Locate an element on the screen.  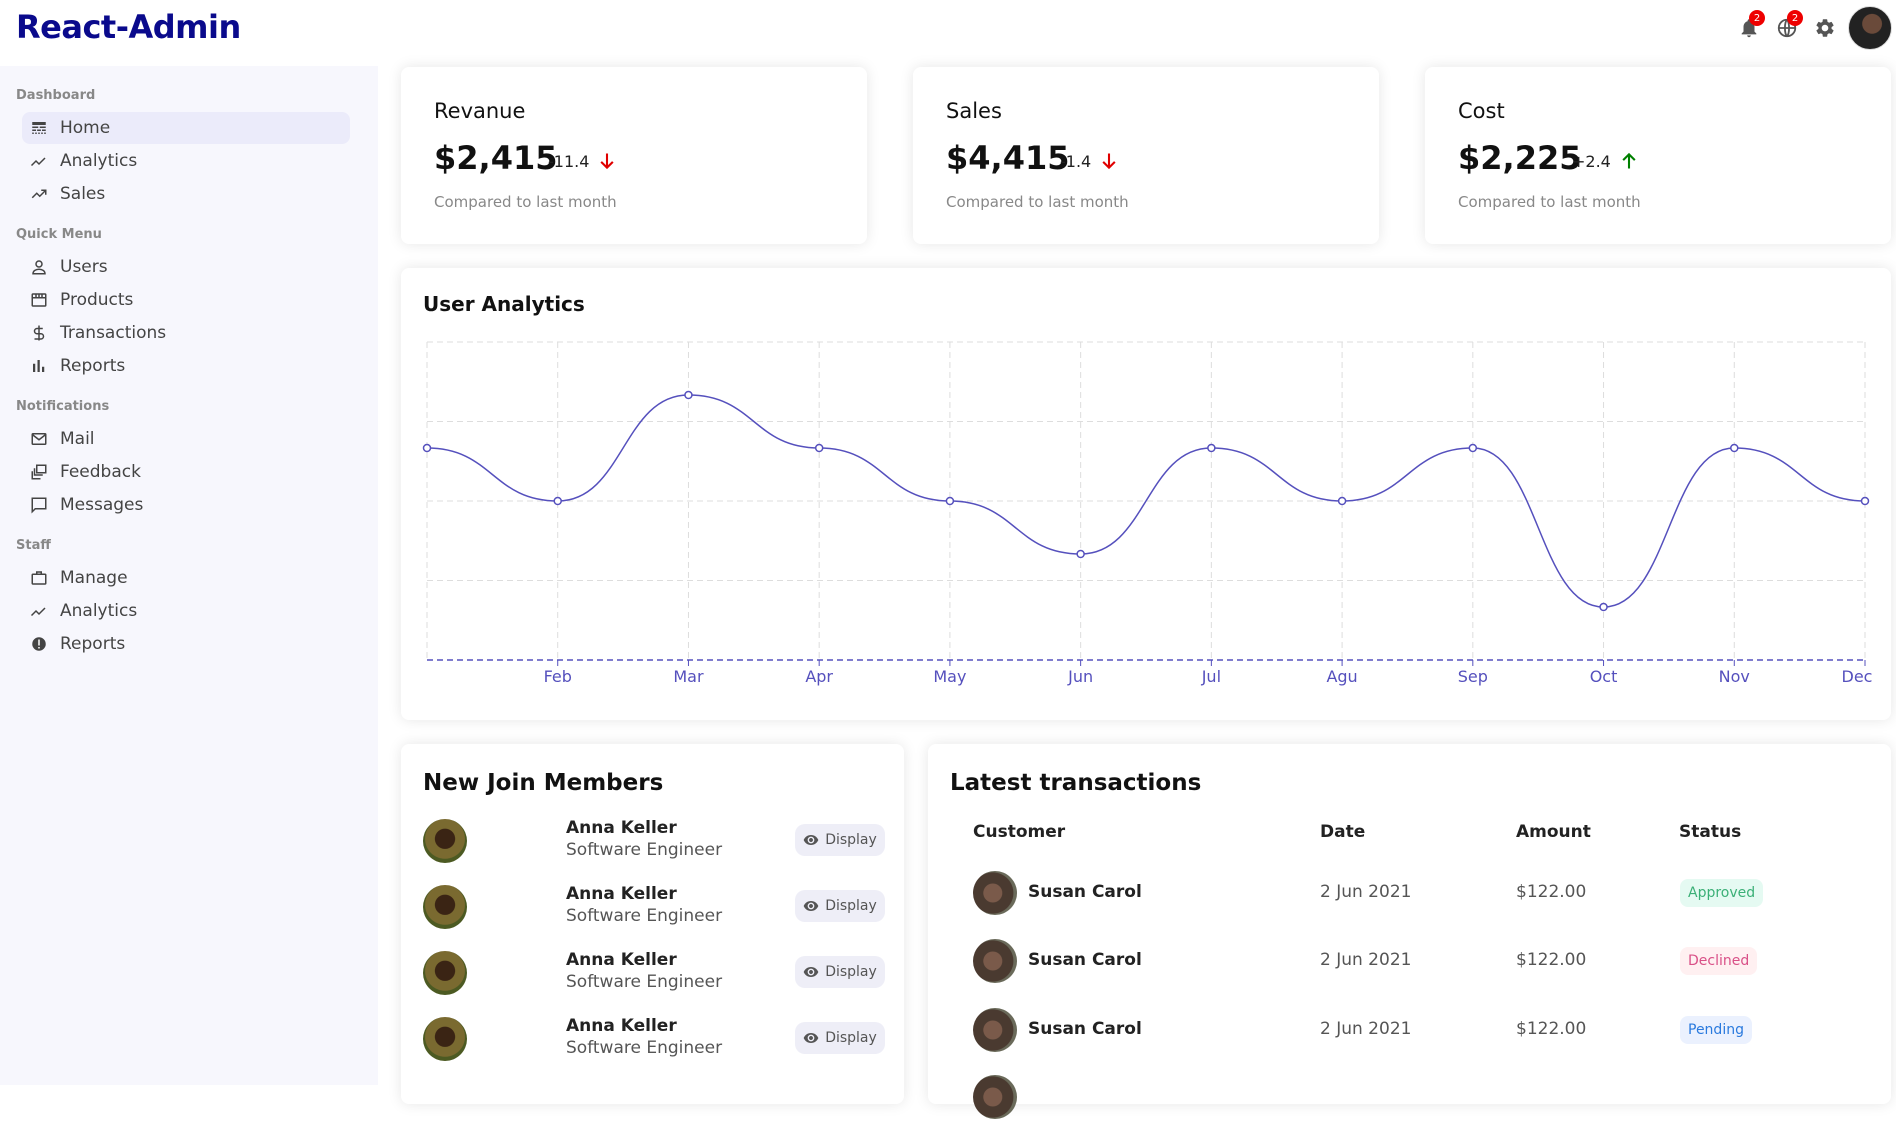
settings-icon is located at coordinates (1825, 28).